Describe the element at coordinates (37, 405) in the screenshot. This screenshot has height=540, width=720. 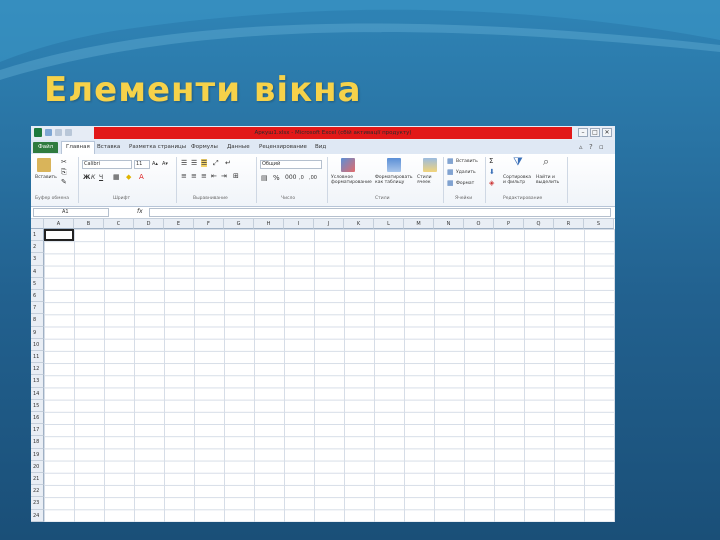
I see `row-header: 15` at that location.